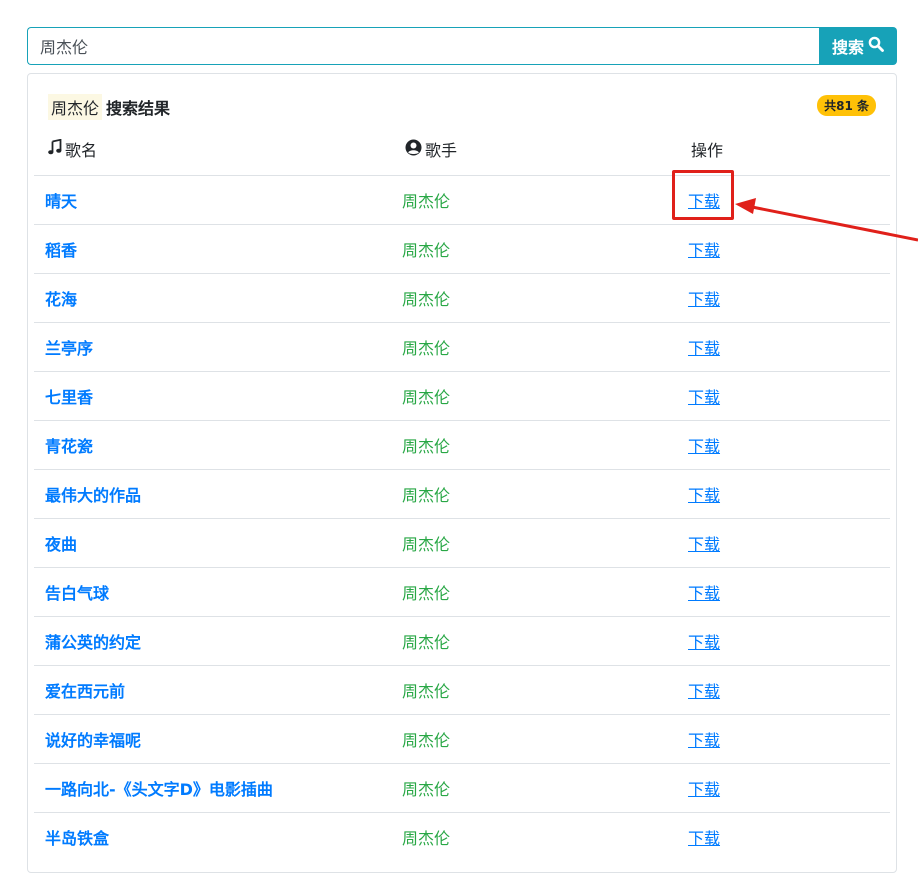  I want to click on song-link: 七里香, so click(69, 396).